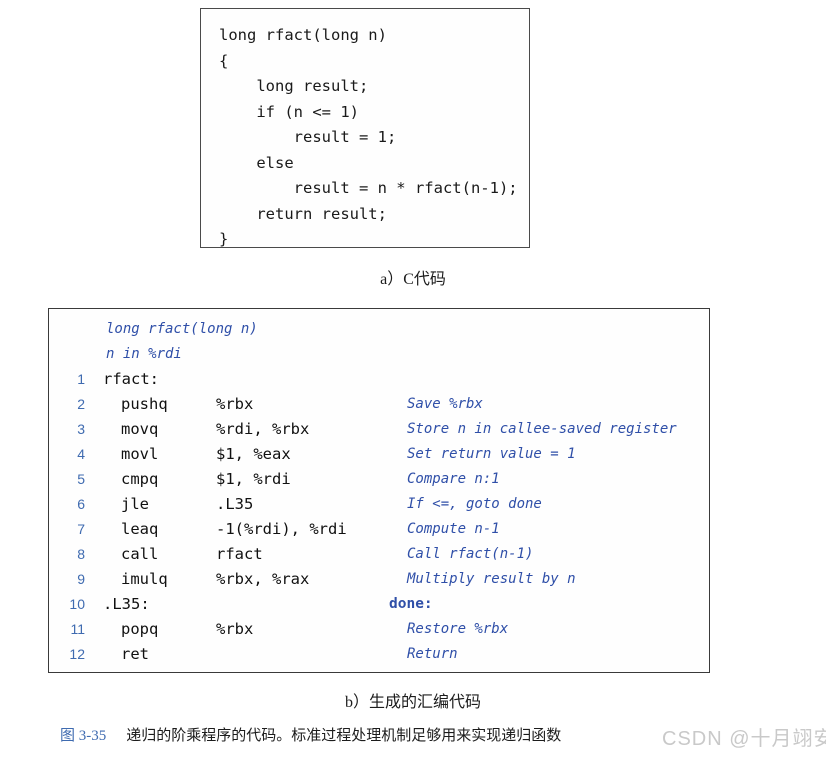 The width and height of the screenshot is (826, 758). Describe the element at coordinates (140, 454) in the screenshot. I see `assembly-opcode: movl` at that location.